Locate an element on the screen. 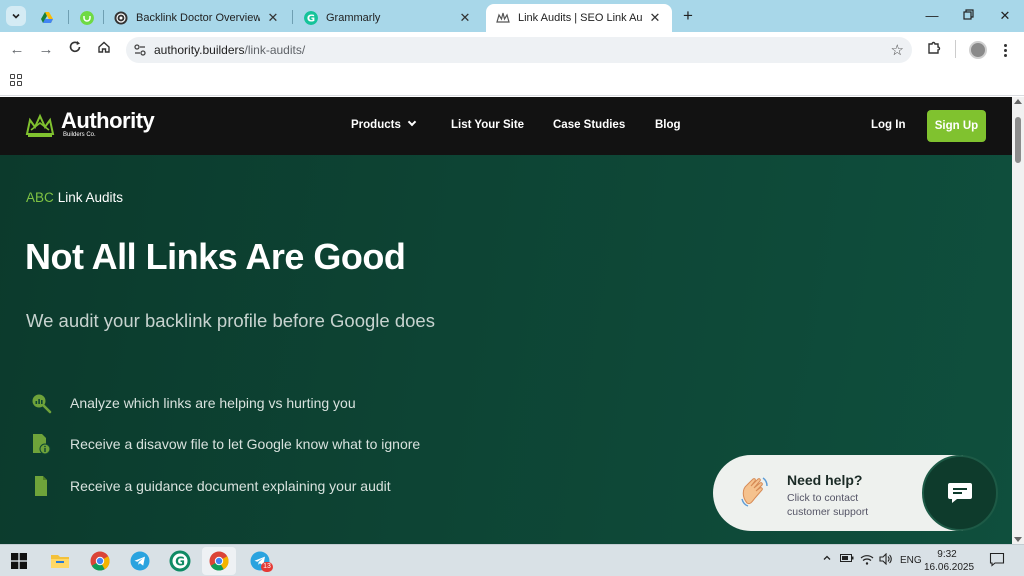 The image size is (1024, 576). tab-separator is located at coordinates (68, 17).